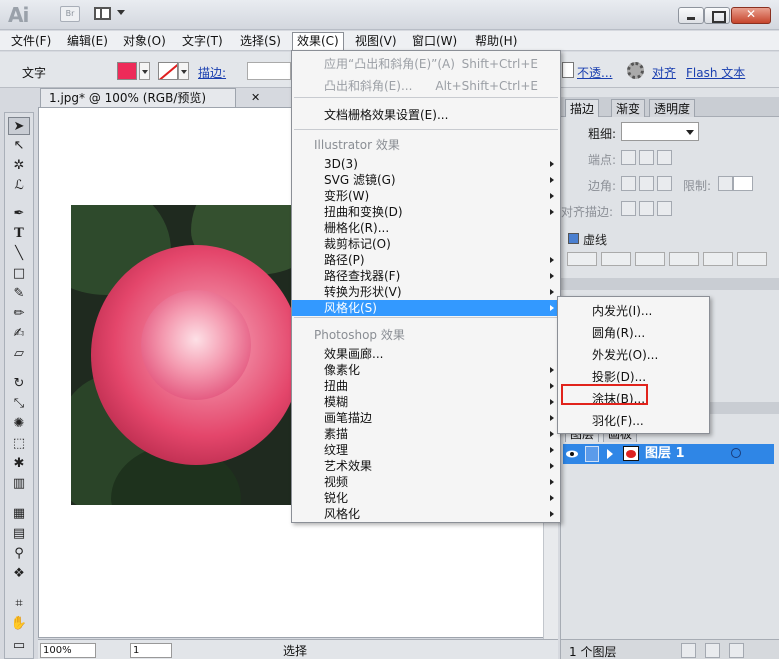  What do you see at coordinates (592, 454) in the screenshot?
I see `lock-toggle` at bounding box center [592, 454].